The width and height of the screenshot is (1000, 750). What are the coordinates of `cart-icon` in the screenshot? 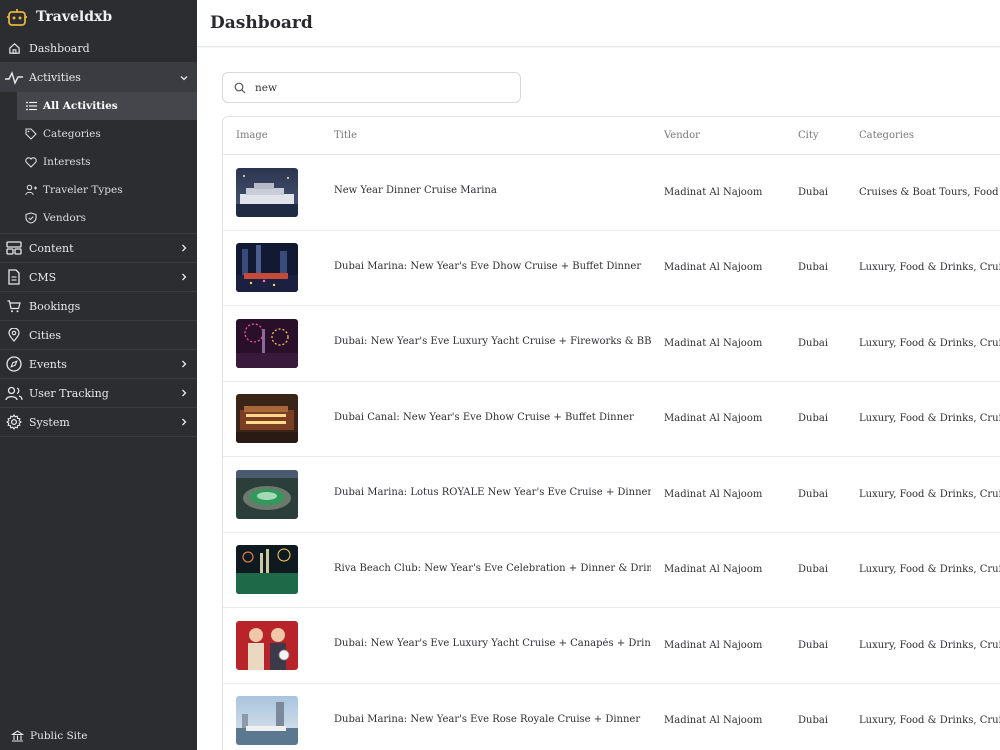 It's located at (14, 306).